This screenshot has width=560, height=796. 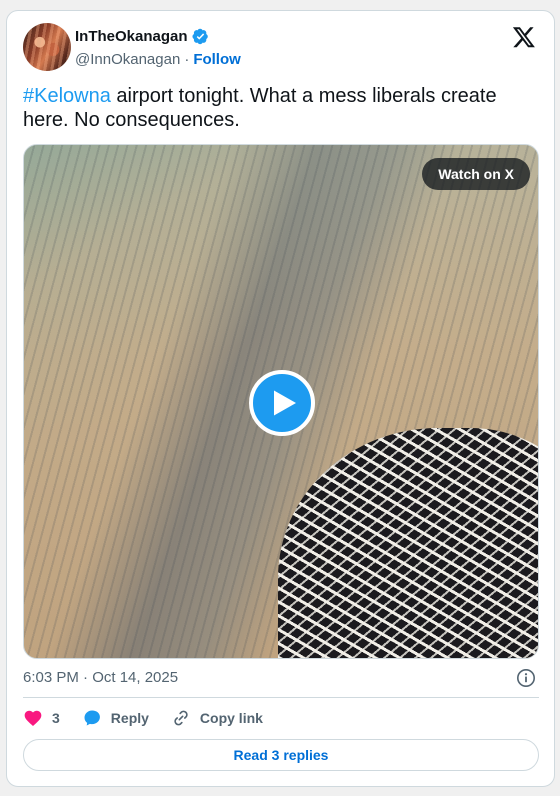 What do you see at coordinates (67, 96) in the screenshot?
I see `hashtag-link: #Kelowna` at bounding box center [67, 96].